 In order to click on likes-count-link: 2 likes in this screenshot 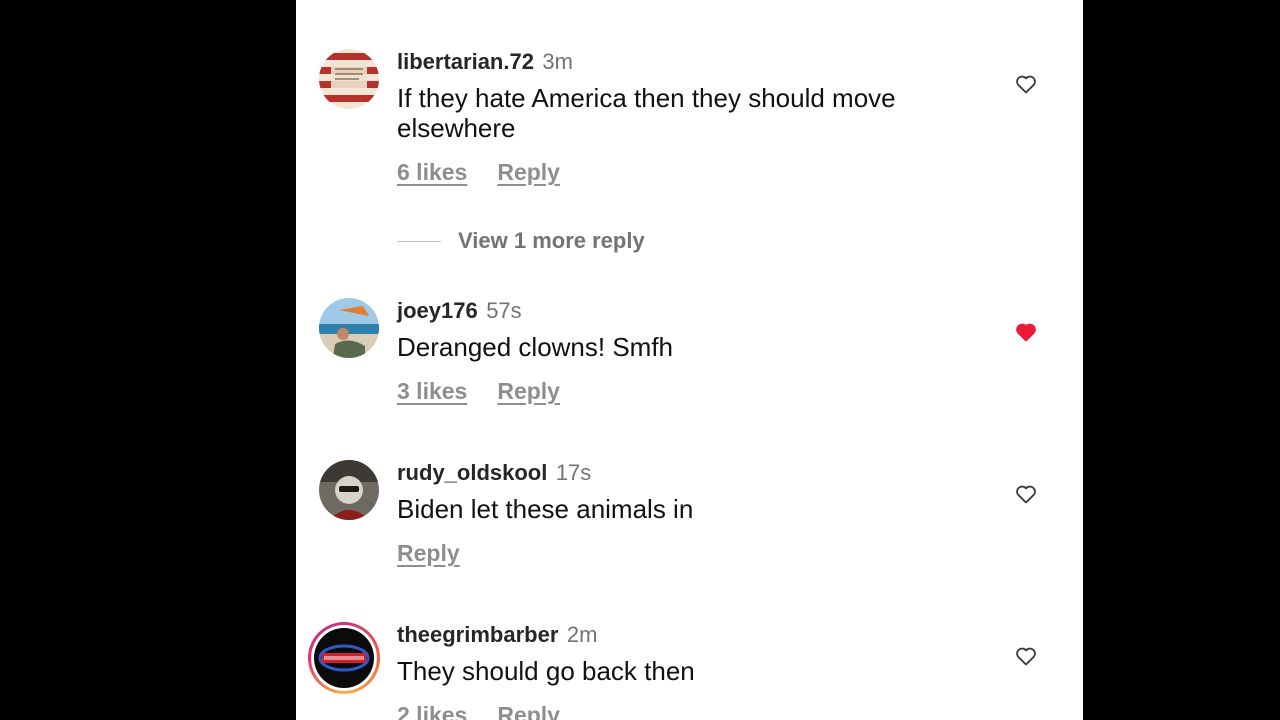, I will do `click(432, 711)`.